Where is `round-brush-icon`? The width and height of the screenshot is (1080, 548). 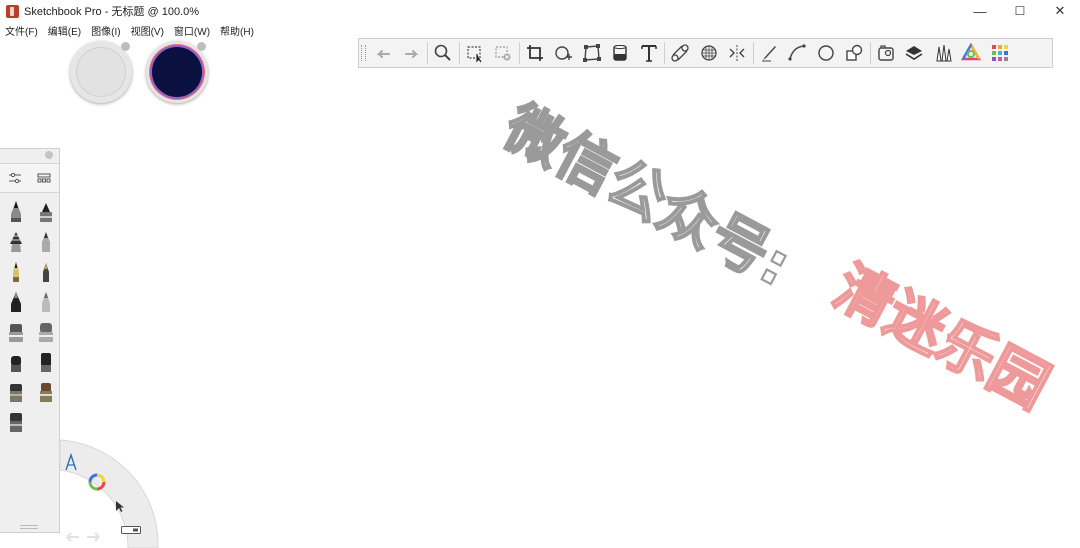
round-brush-icon is located at coordinates (16, 391).